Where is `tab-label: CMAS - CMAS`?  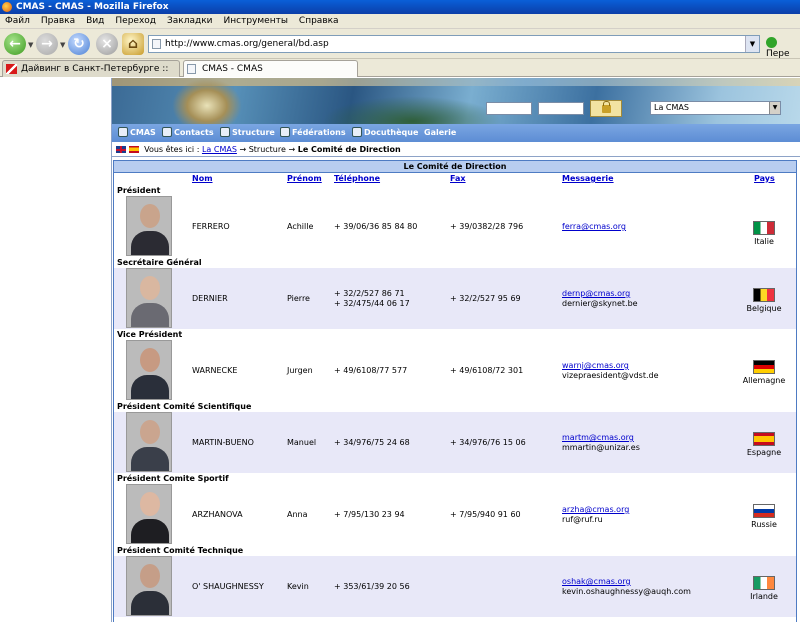 tab-label: CMAS - CMAS is located at coordinates (232, 69).